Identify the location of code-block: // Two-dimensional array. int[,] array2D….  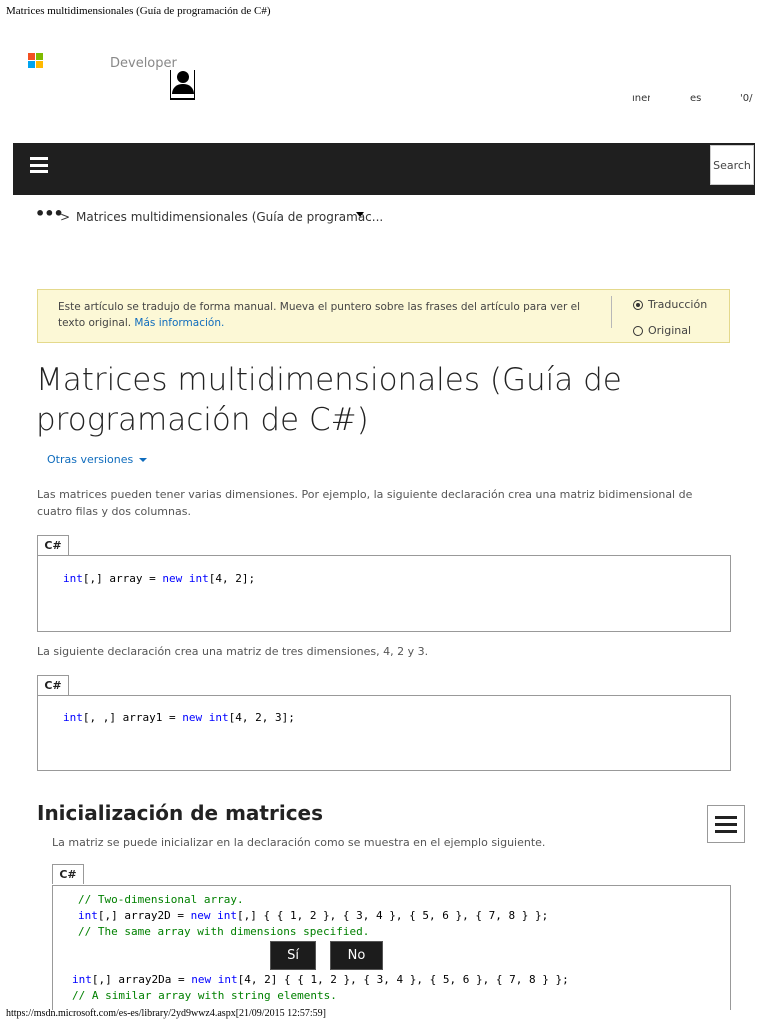
(391, 947).